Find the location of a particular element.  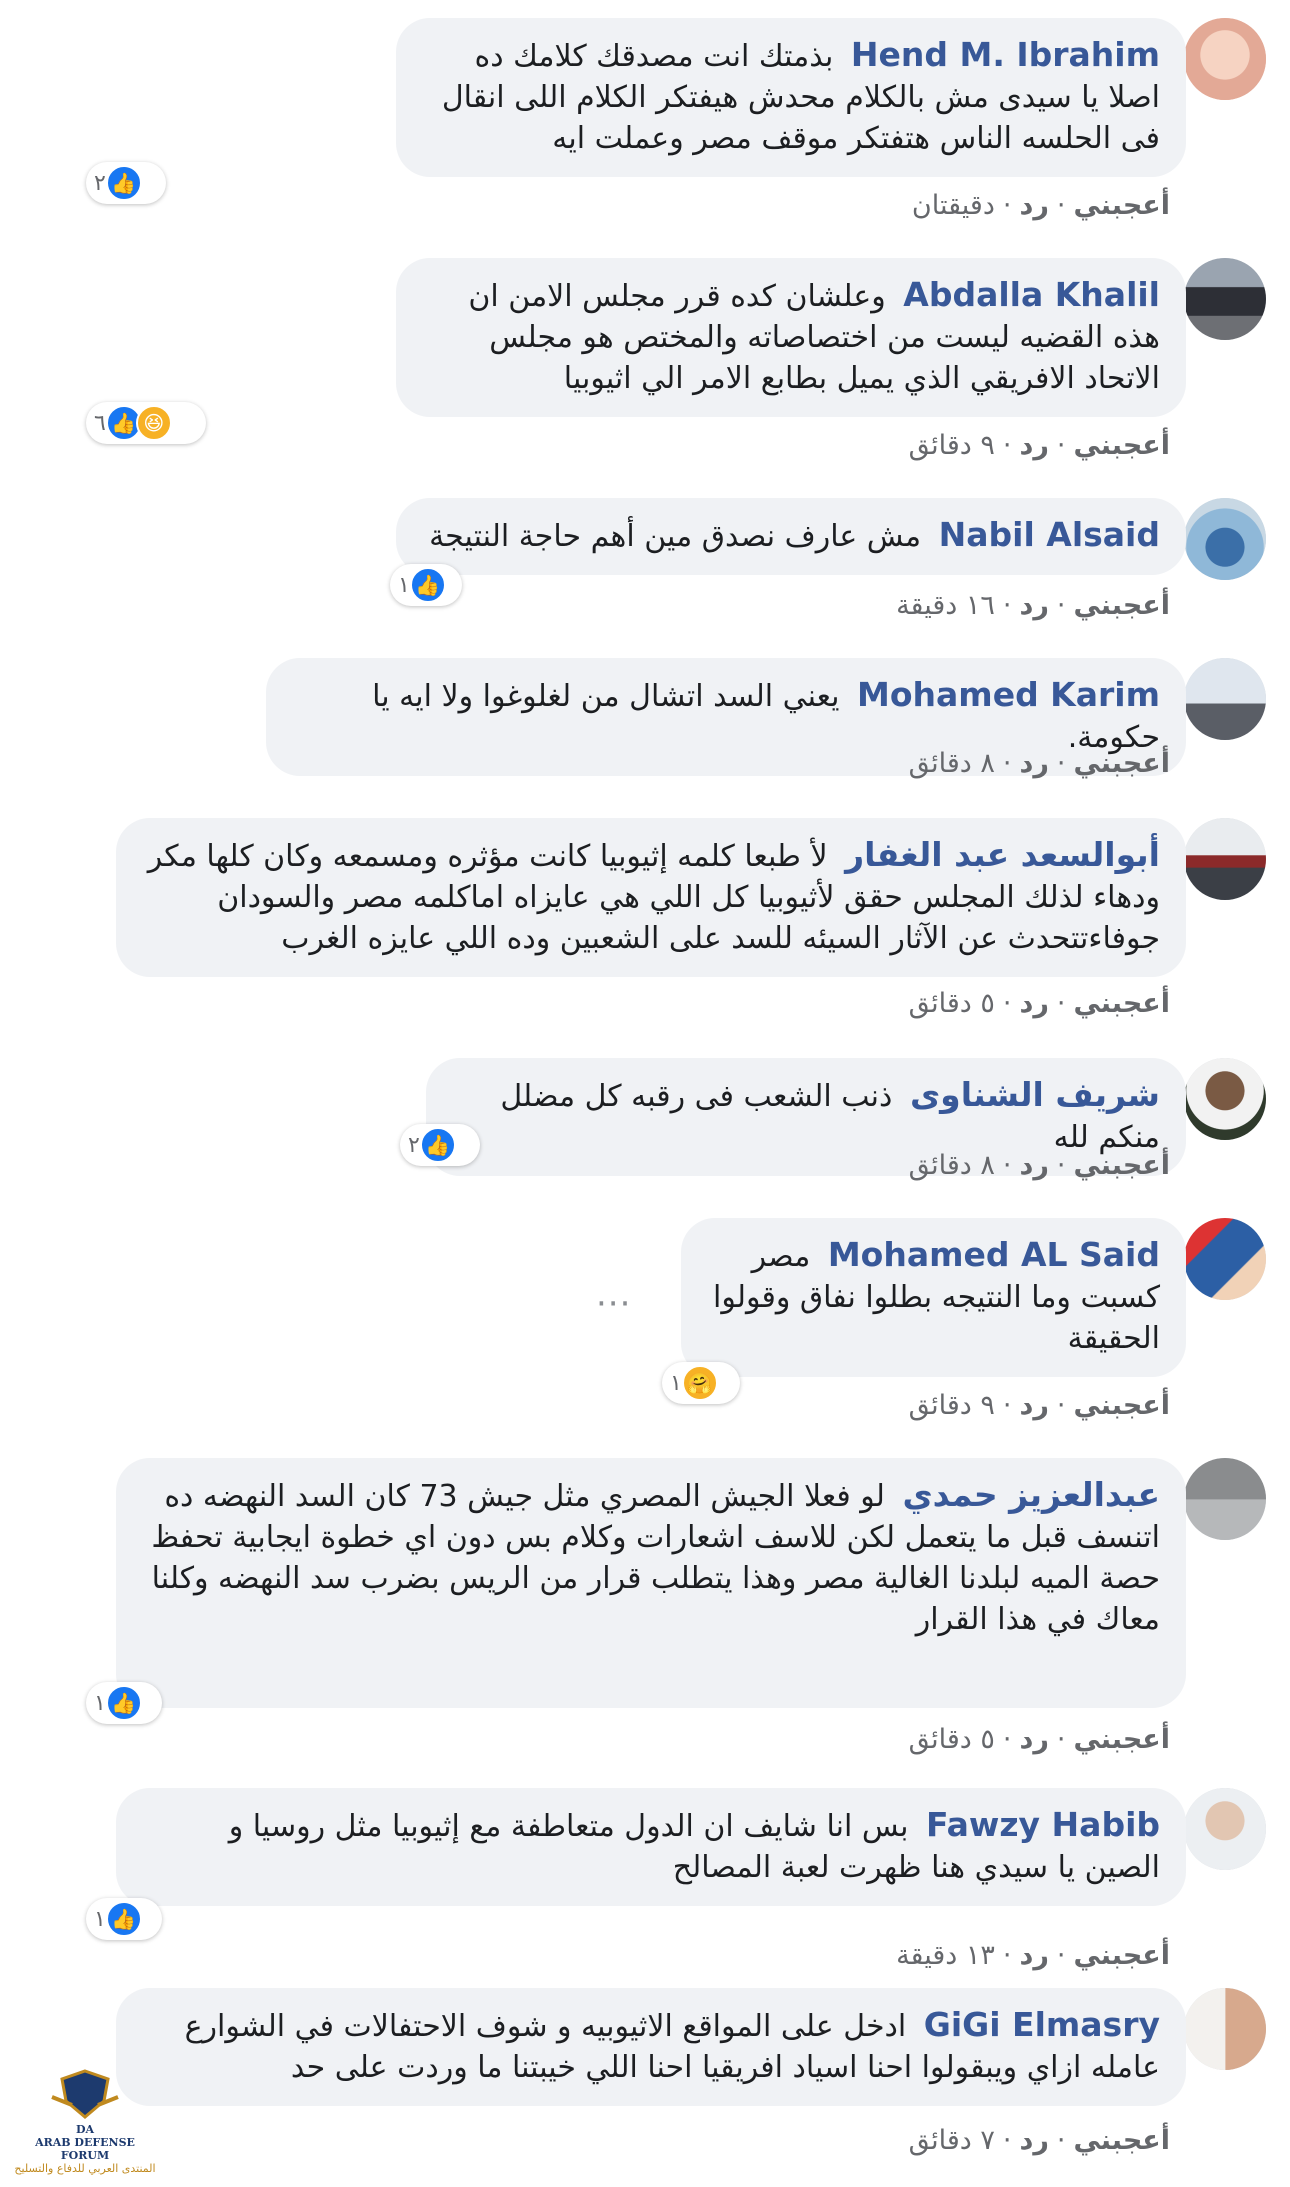

reactions-badge: ١ 🤗 is located at coordinates (701, 1383).